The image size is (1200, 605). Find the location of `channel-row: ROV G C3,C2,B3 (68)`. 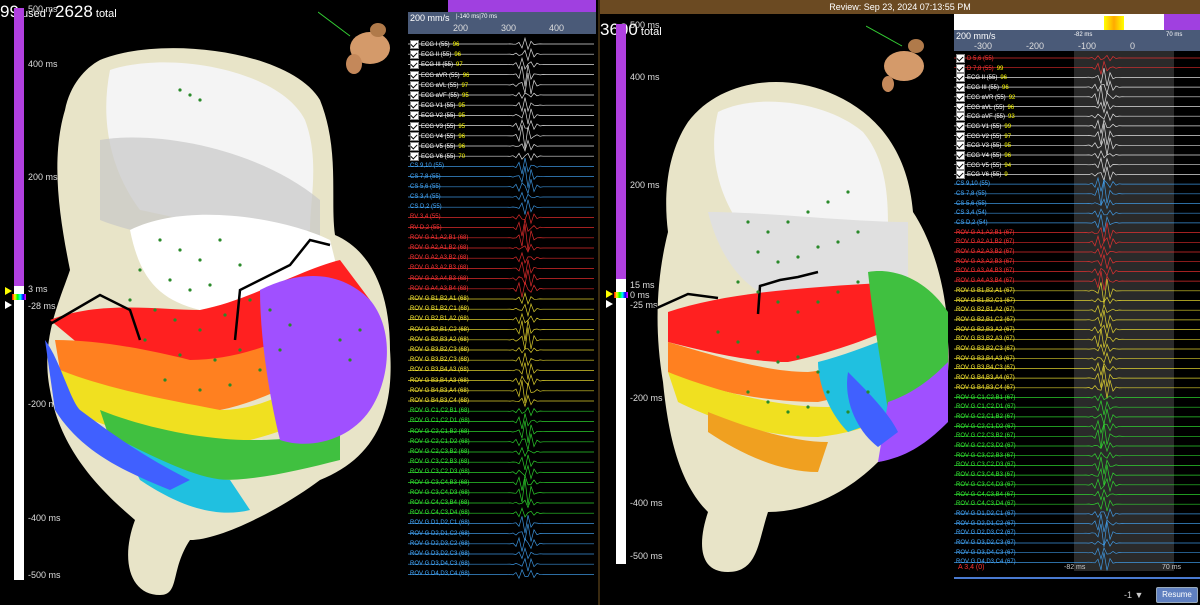

channel-row: ROV G C3,C2,B3 (68) is located at coordinates (439, 462).